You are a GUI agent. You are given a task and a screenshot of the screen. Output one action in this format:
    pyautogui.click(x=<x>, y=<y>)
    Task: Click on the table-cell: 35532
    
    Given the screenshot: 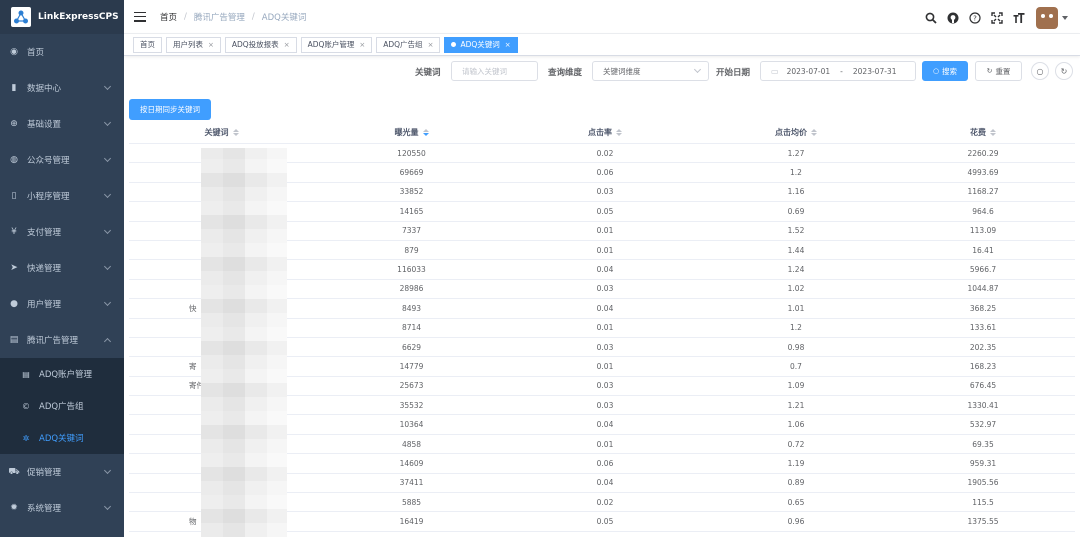 What is the action you would take?
    pyautogui.click(x=411, y=405)
    